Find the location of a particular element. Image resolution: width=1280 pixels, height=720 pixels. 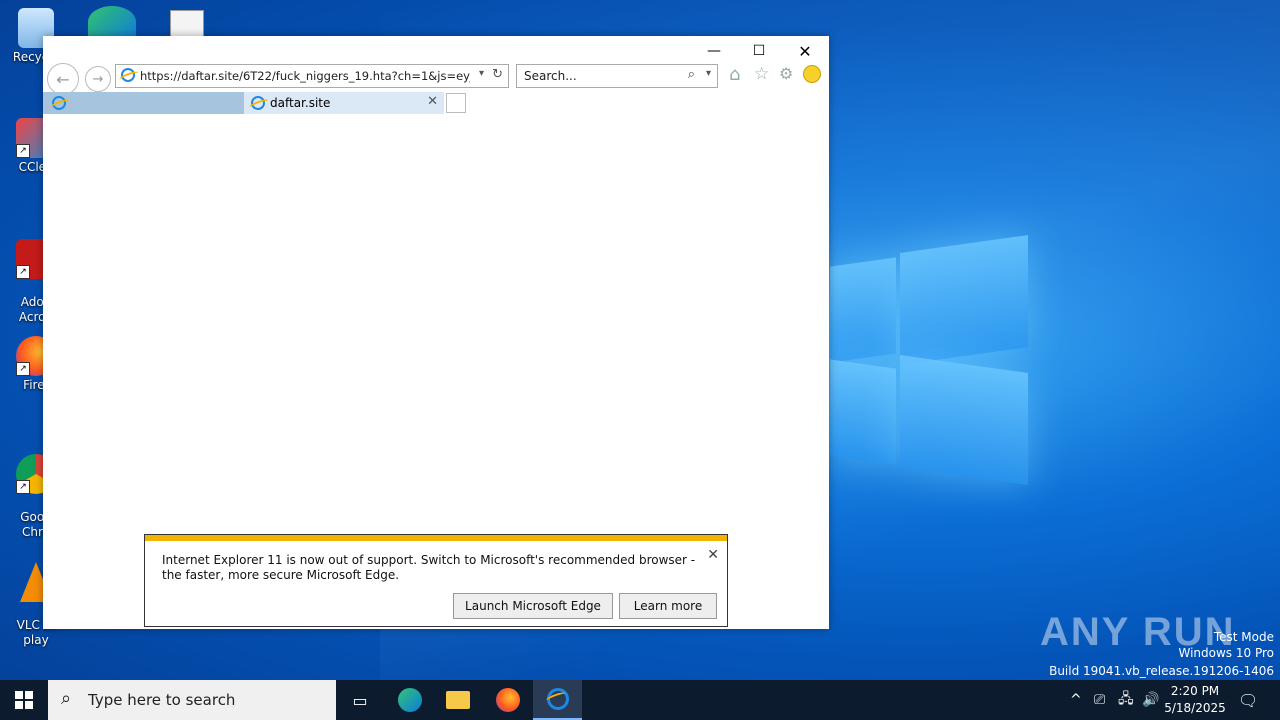

tab-close-icon: ✕ is located at coordinates (432, 101).